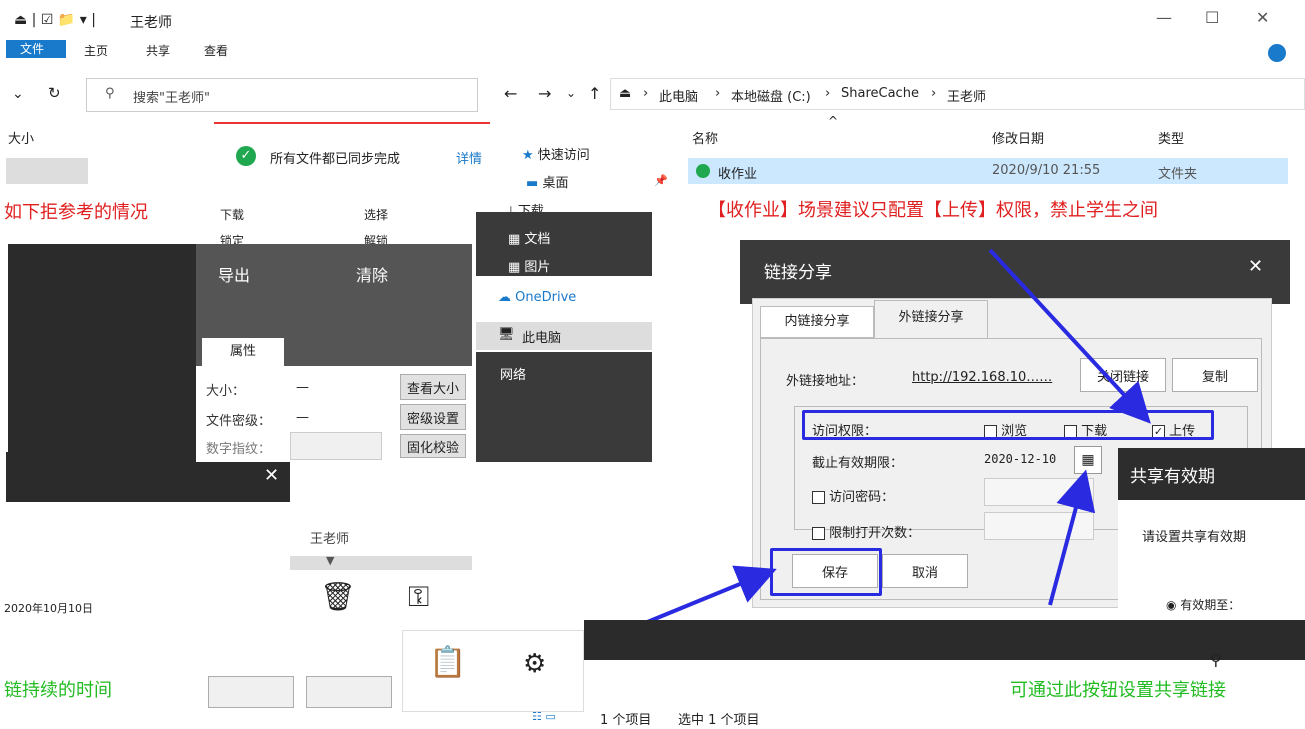 This screenshot has height=729, width=1305. I want to click on bottom-toolbar: 📋 ⚙, so click(493, 671).